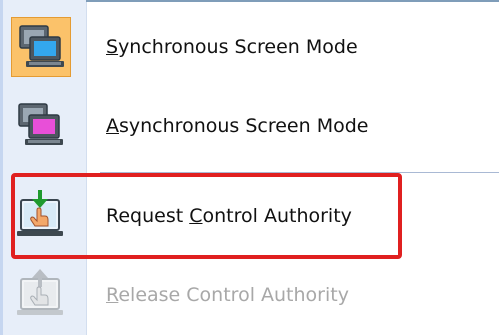 This screenshot has width=499, height=335. Describe the element at coordinates (112, 126) in the screenshot. I see `mnemonic-letter: A` at that location.